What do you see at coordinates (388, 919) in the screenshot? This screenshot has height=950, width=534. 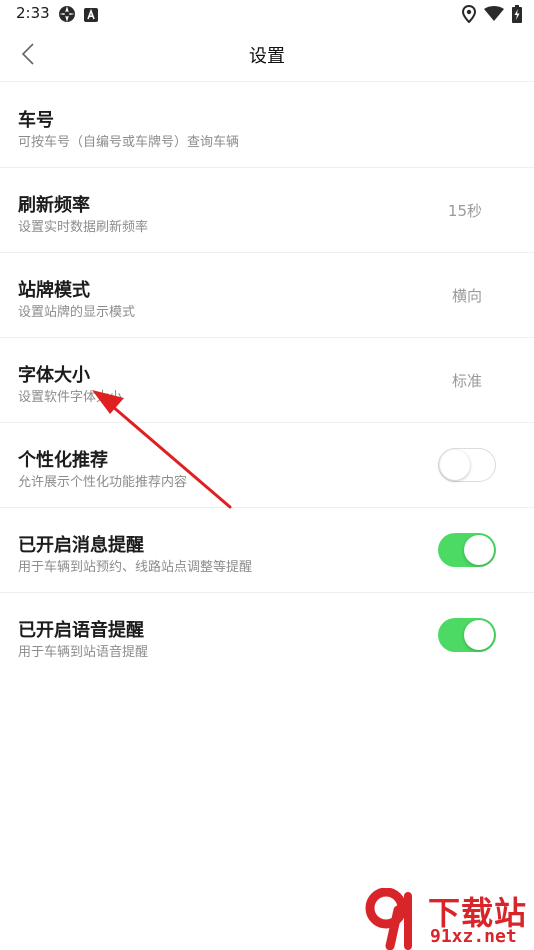 I see `watermark-logo-icon` at bounding box center [388, 919].